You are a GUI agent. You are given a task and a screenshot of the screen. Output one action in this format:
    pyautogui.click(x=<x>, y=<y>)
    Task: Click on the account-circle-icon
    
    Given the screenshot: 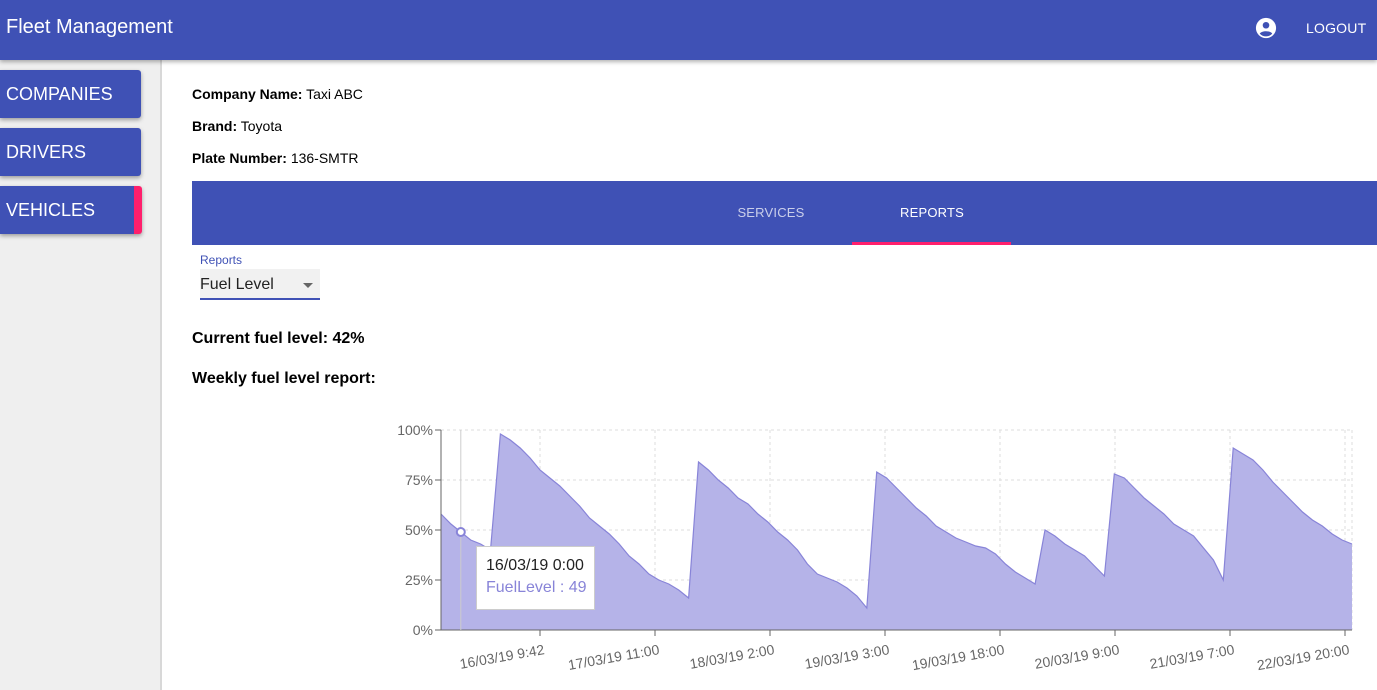 What is the action you would take?
    pyautogui.click(x=1266, y=28)
    